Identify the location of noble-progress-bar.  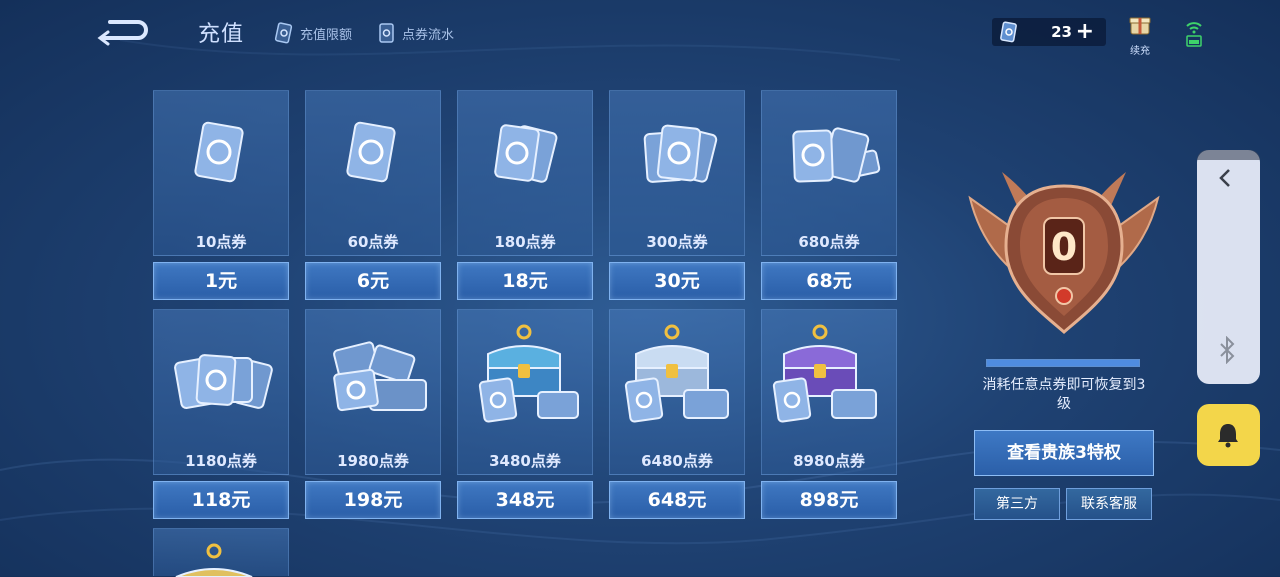
(1063, 363).